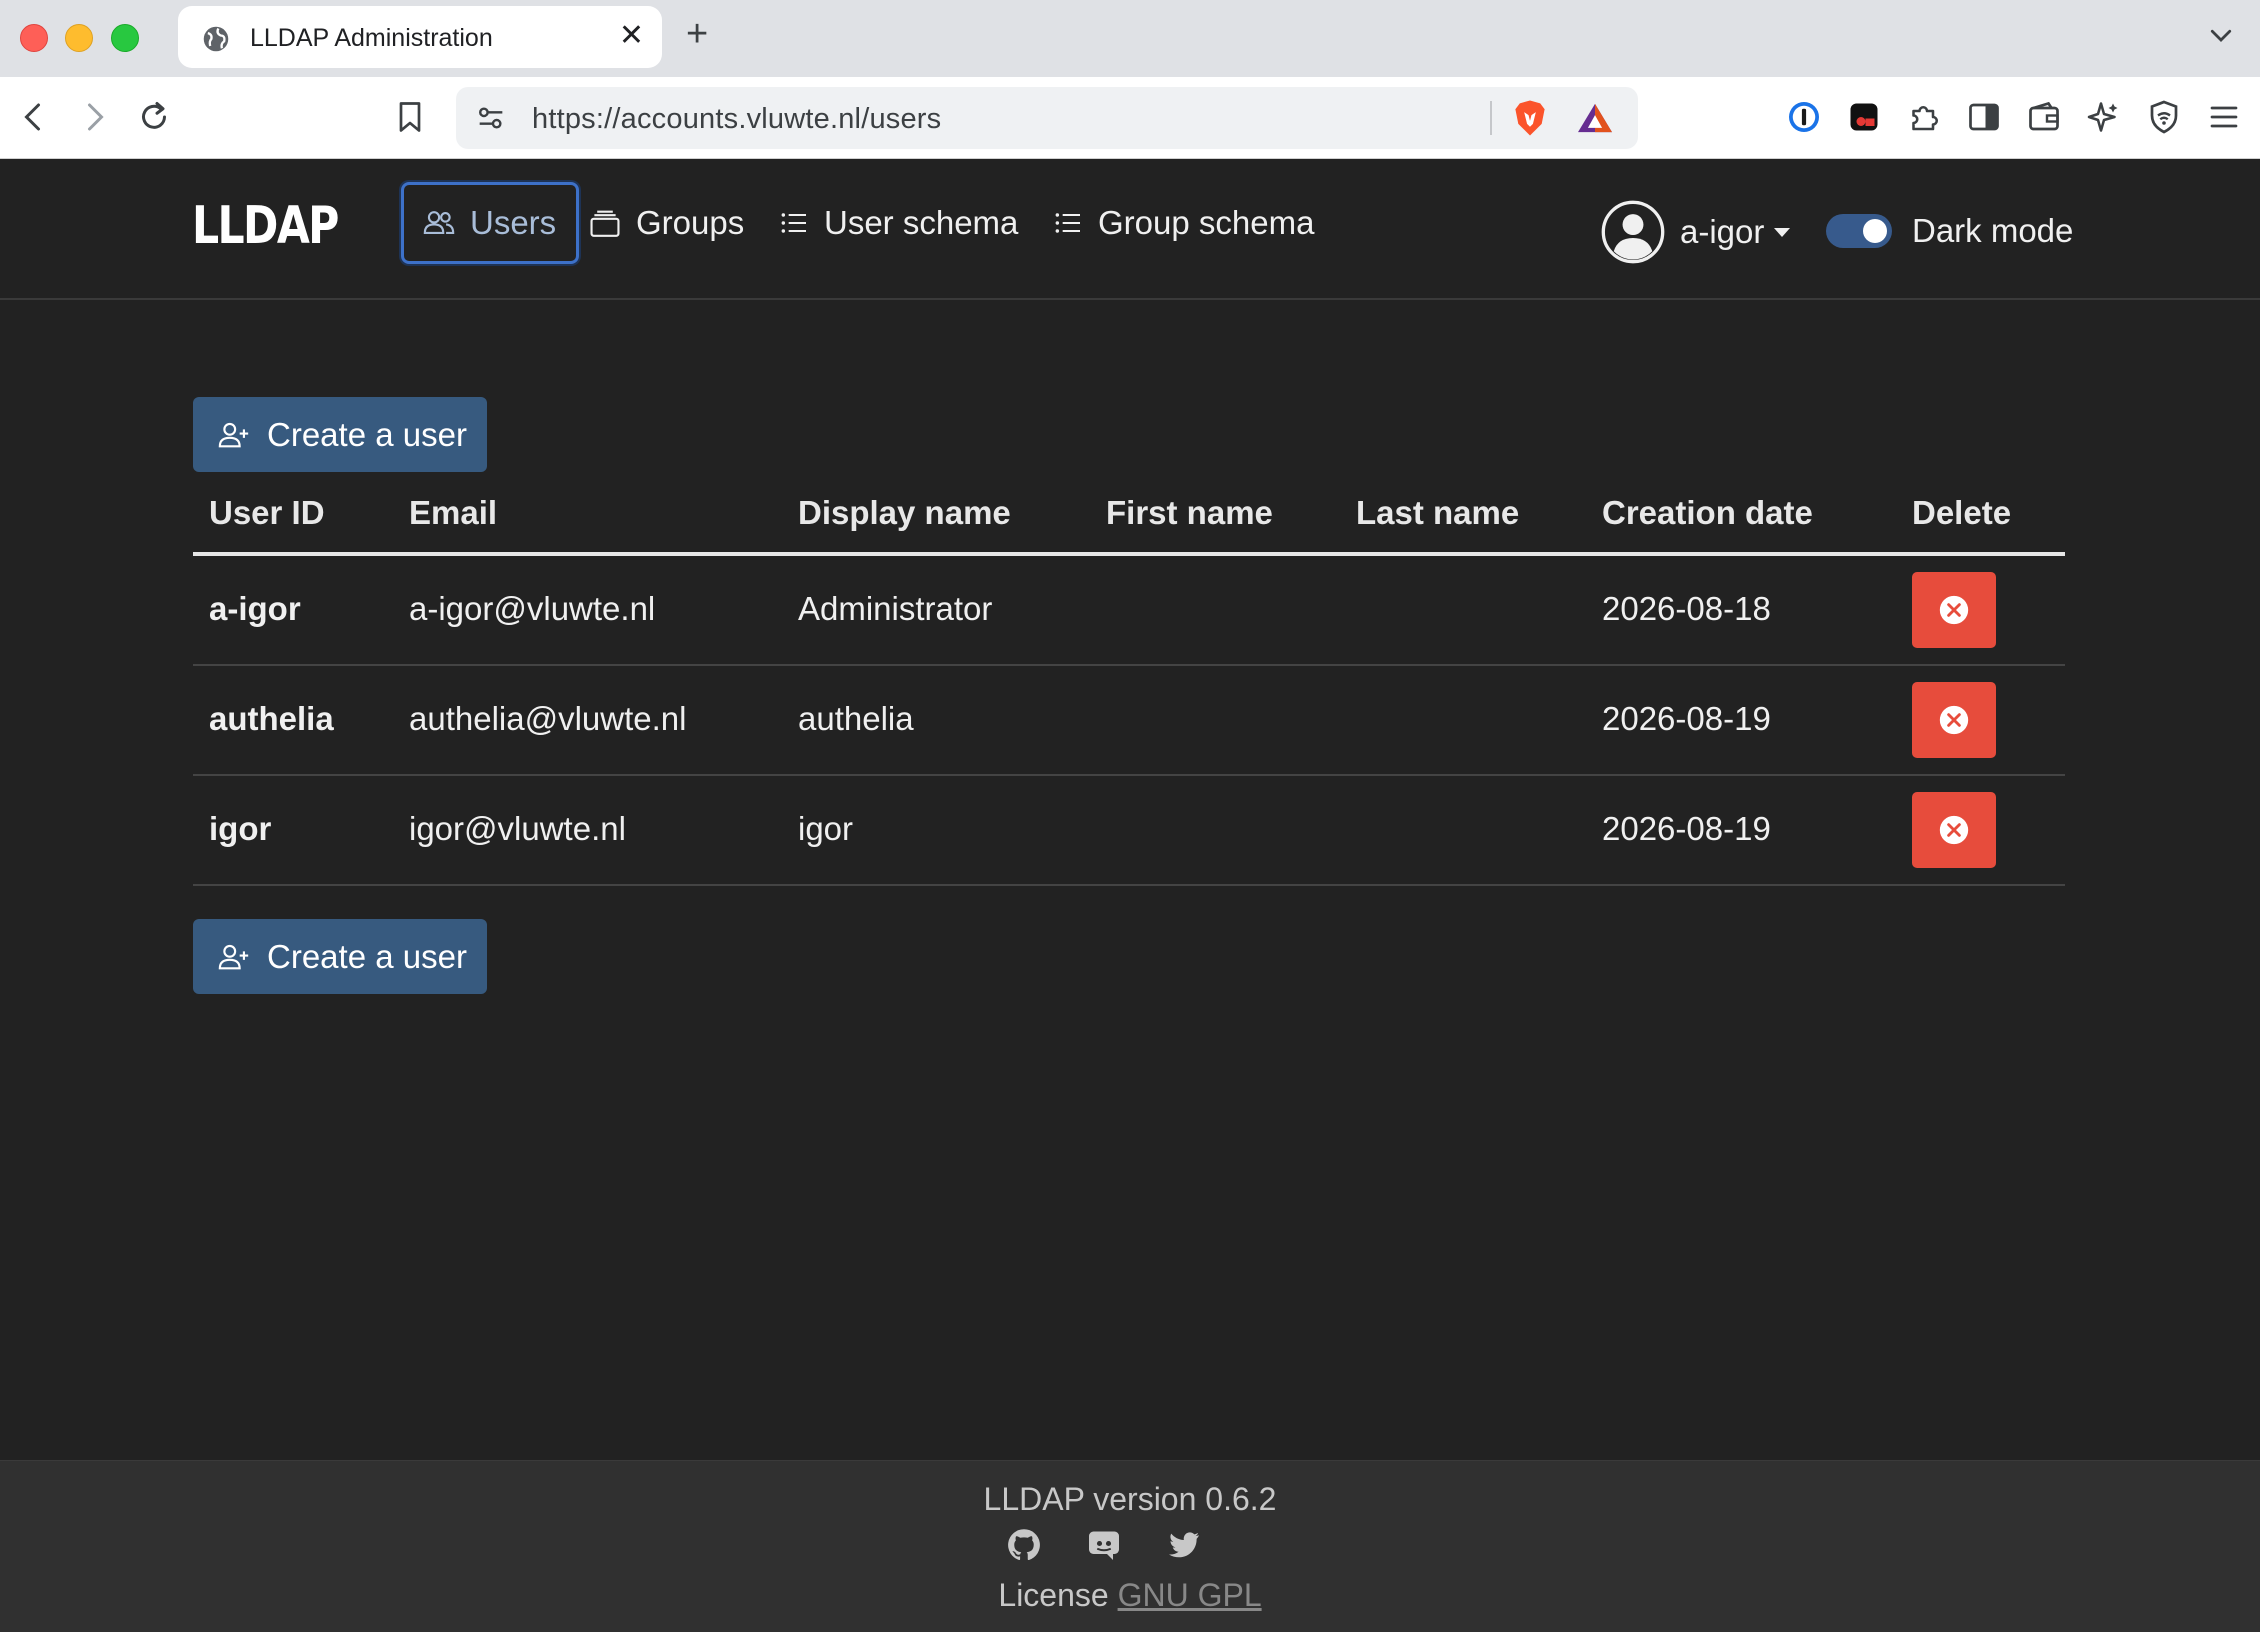  Describe the element at coordinates (1206, 222) in the screenshot. I see `nav-group-schema-label: Group schema` at that location.